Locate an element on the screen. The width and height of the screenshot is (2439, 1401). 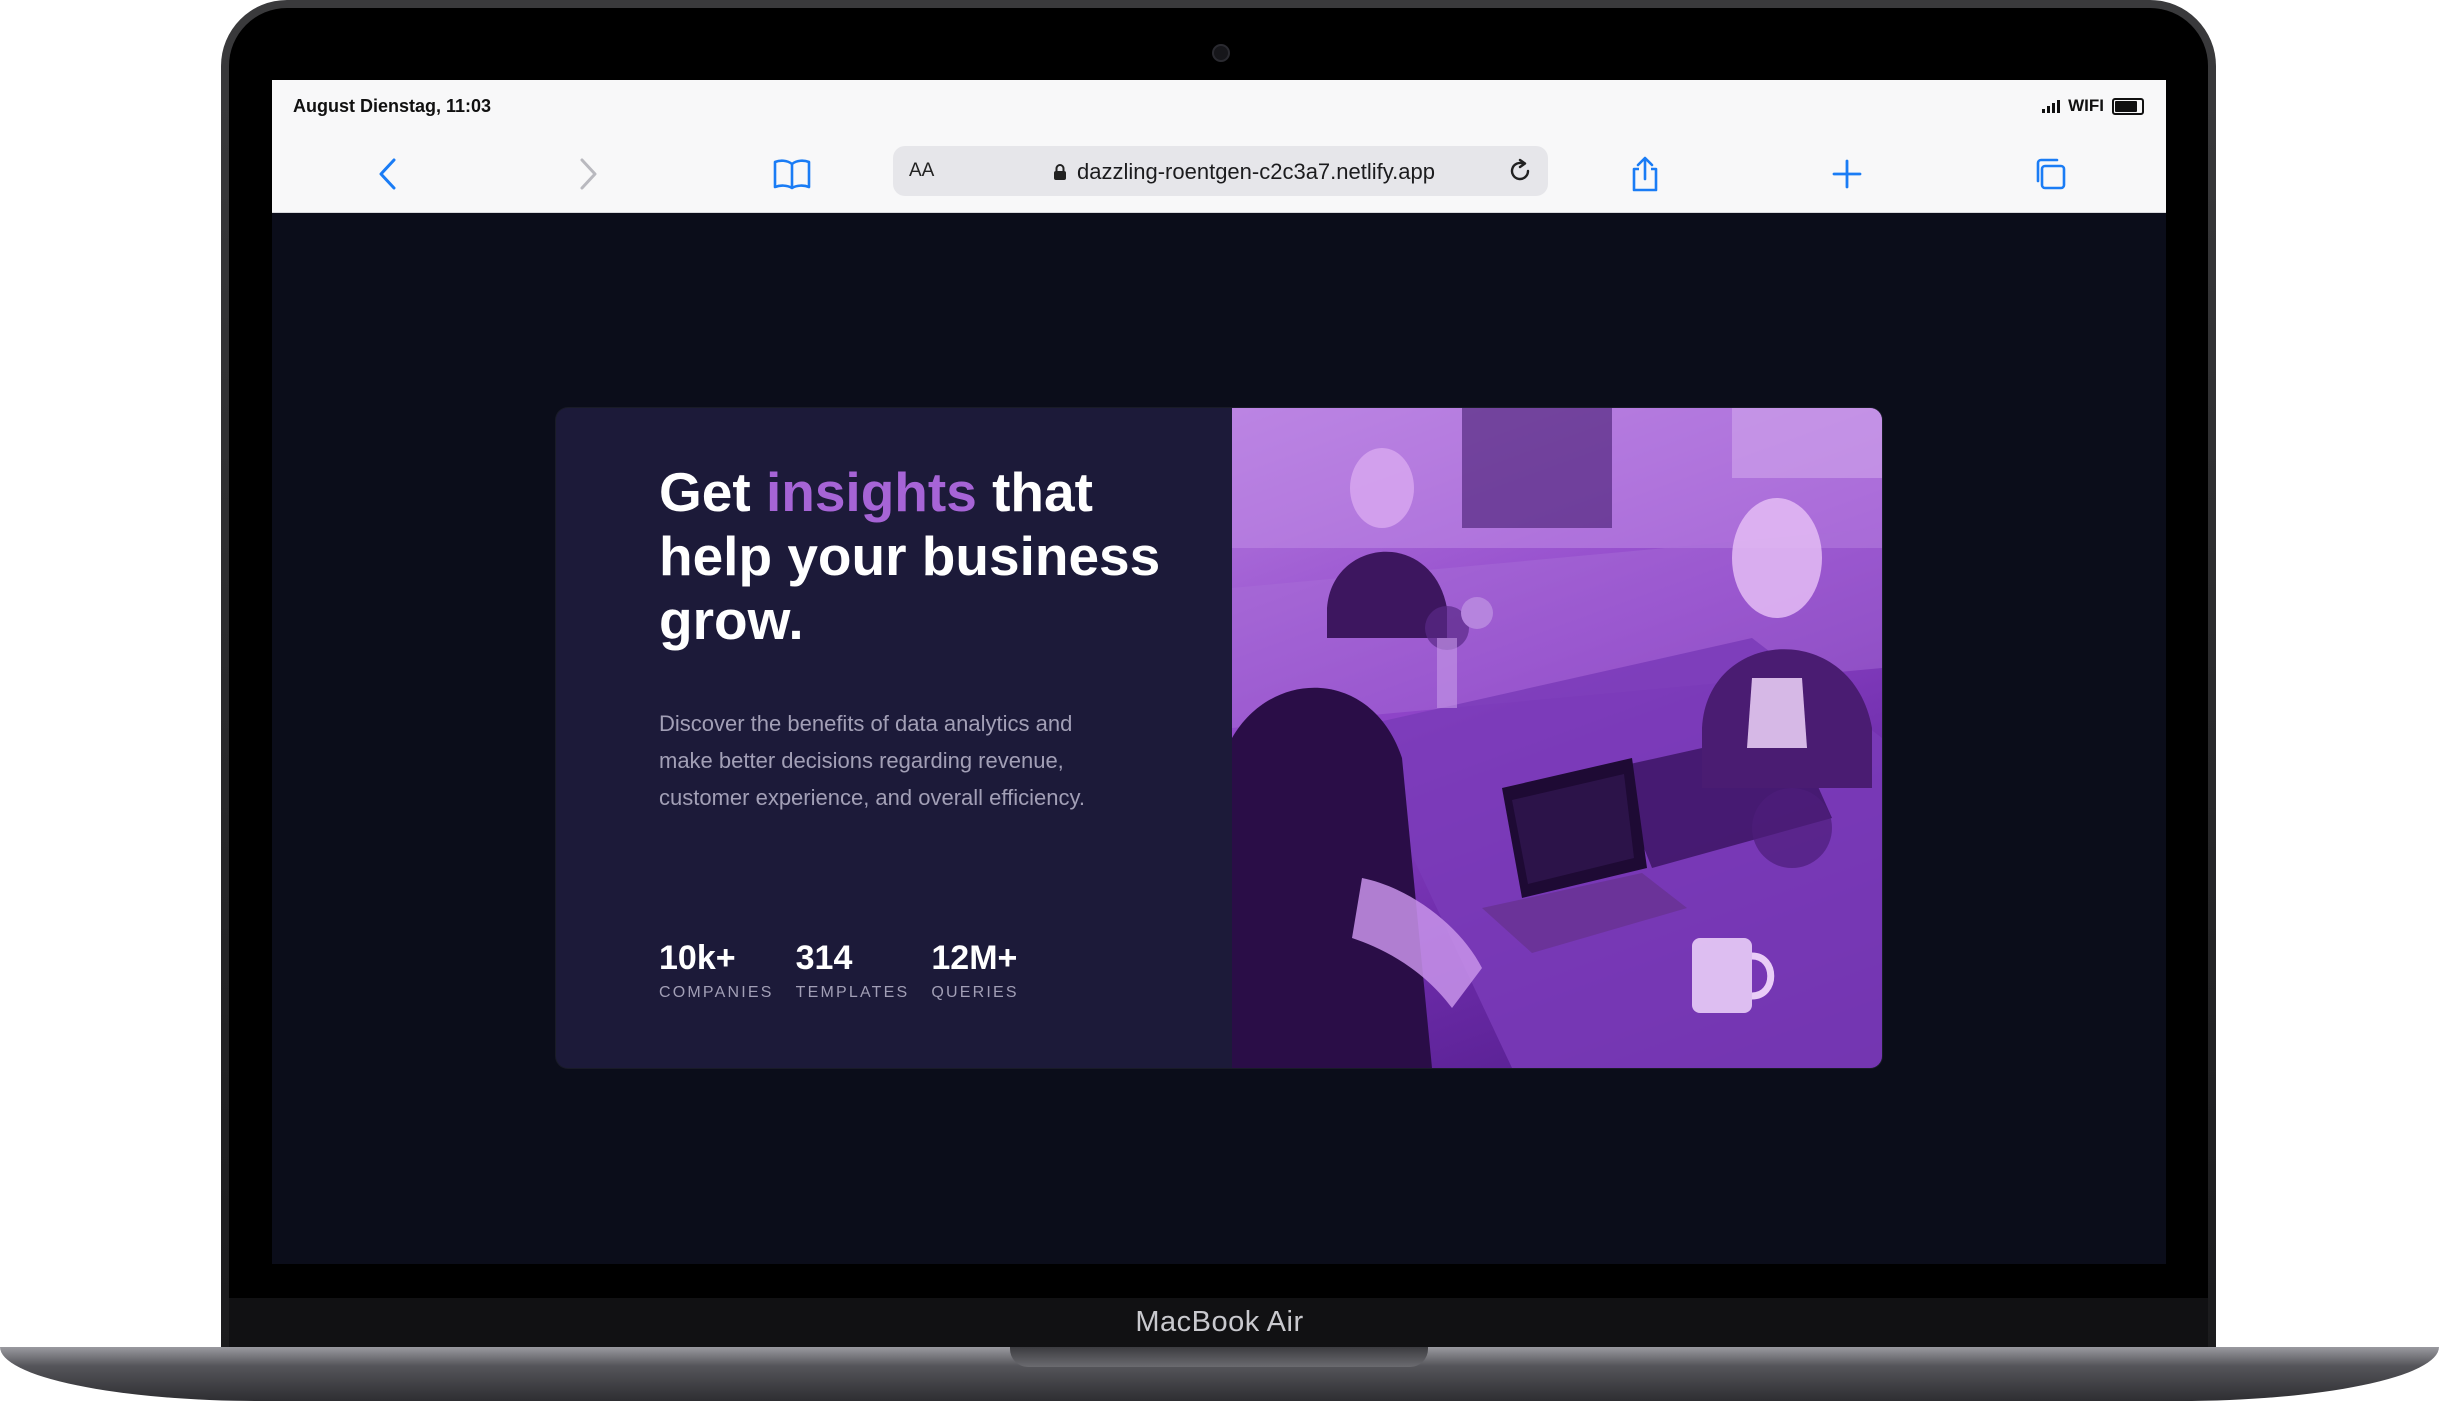
text-size-button: AA is located at coordinates (921, 171).